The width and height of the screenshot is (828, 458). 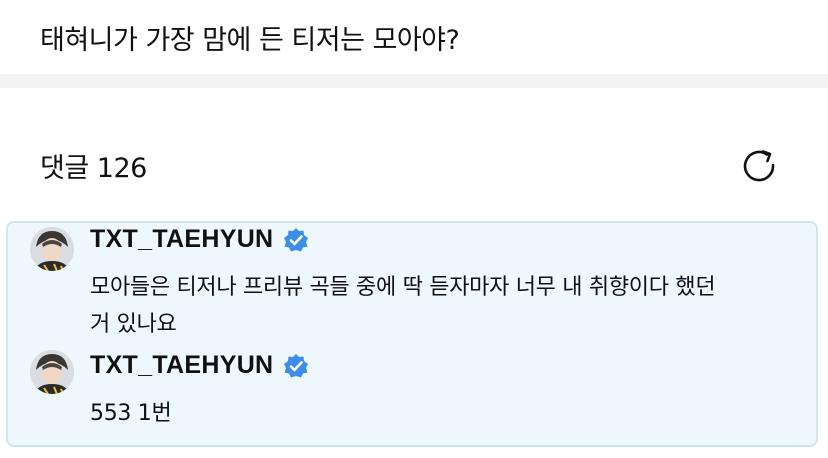 I want to click on comment-text-line: 모아들은 티저나 프리뷰 곡들 중에 딱 듣자마자 너무 내 취향이다 했던, so click(x=403, y=287).